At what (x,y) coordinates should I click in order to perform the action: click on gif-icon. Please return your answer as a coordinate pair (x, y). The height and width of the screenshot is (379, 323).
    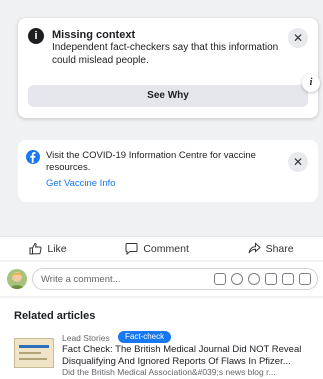
    Looking at the image, I should click on (271, 279).